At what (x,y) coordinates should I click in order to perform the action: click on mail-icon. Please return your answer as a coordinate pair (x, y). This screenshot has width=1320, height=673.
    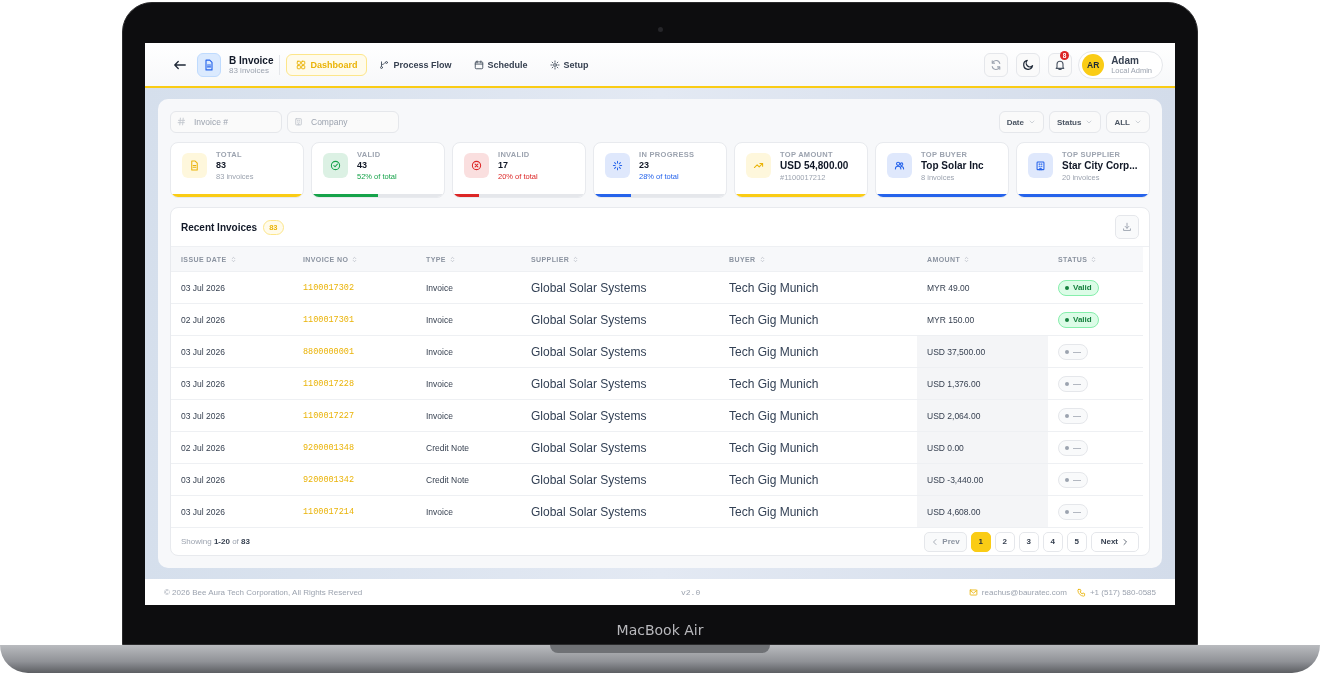
    Looking at the image, I should click on (973, 592).